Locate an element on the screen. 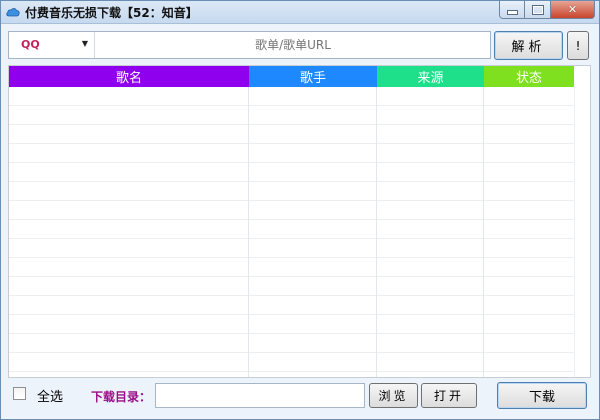 This screenshot has height=420, width=600. url-bar: QQ ▼ is located at coordinates (249, 45).